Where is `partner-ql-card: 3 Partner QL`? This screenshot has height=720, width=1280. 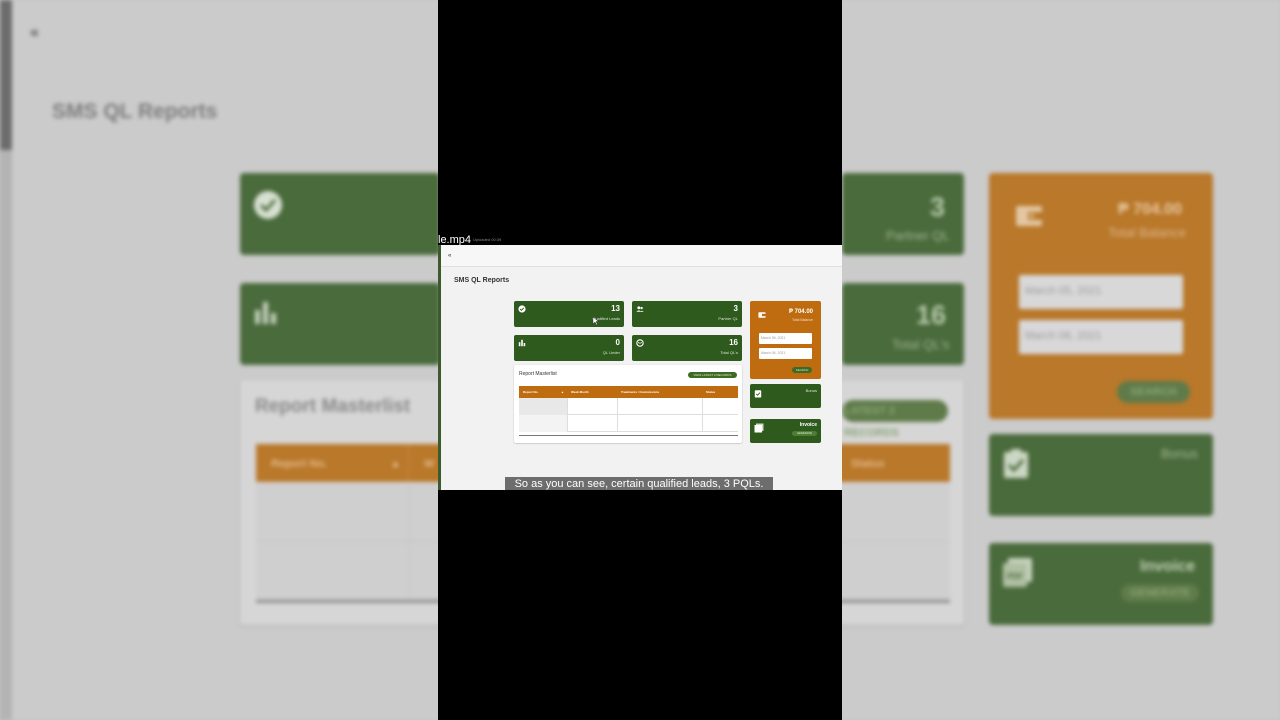
partner-ql-card: 3 Partner QL is located at coordinates (687, 314).